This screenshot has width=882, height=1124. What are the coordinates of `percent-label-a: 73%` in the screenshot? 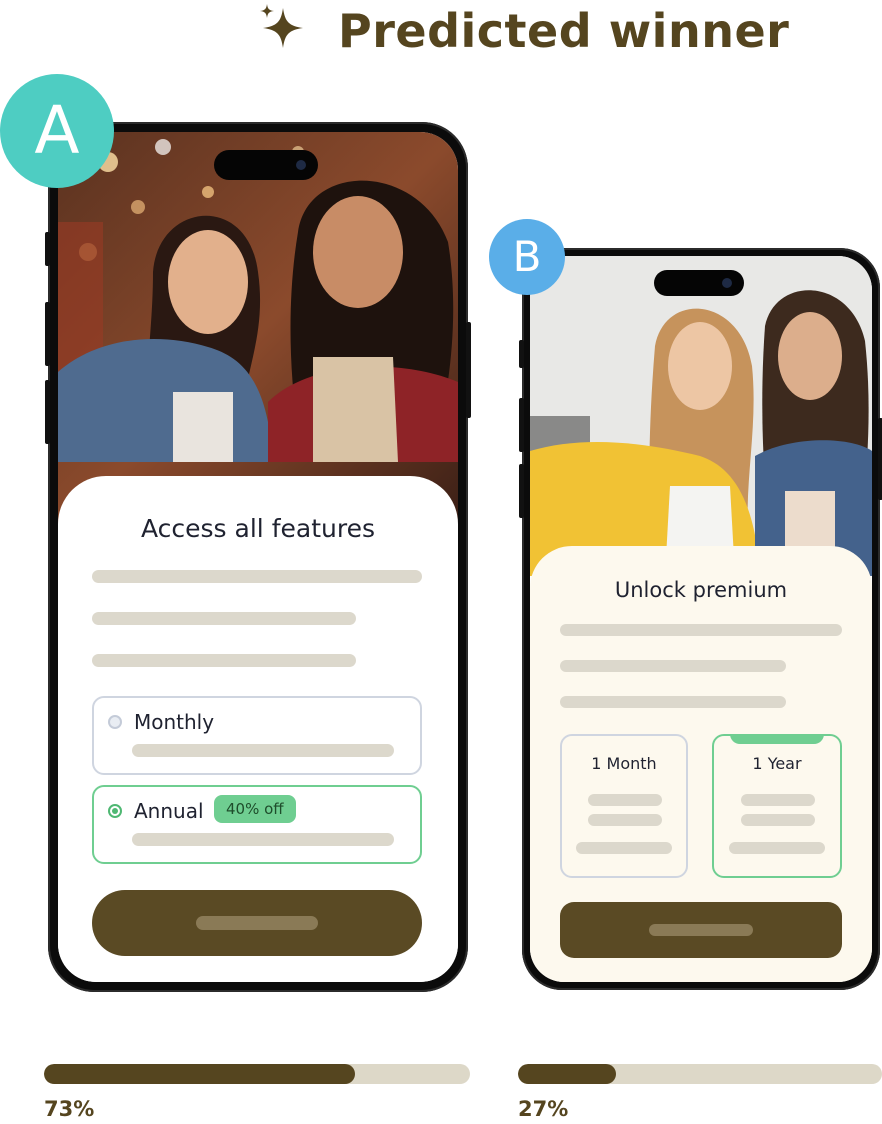 It's located at (69, 1109).